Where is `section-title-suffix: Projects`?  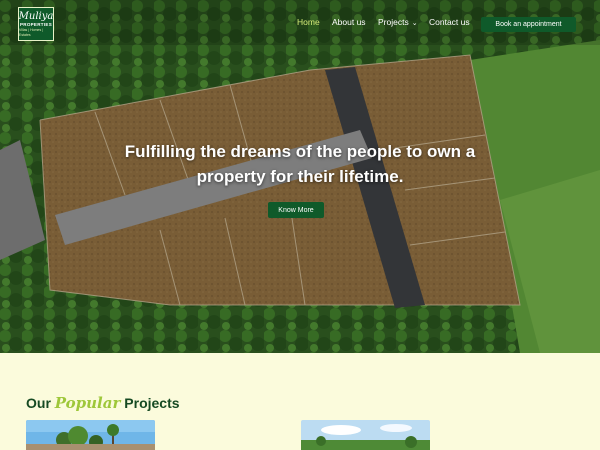 section-title-suffix: Projects is located at coordinates (152, 403).